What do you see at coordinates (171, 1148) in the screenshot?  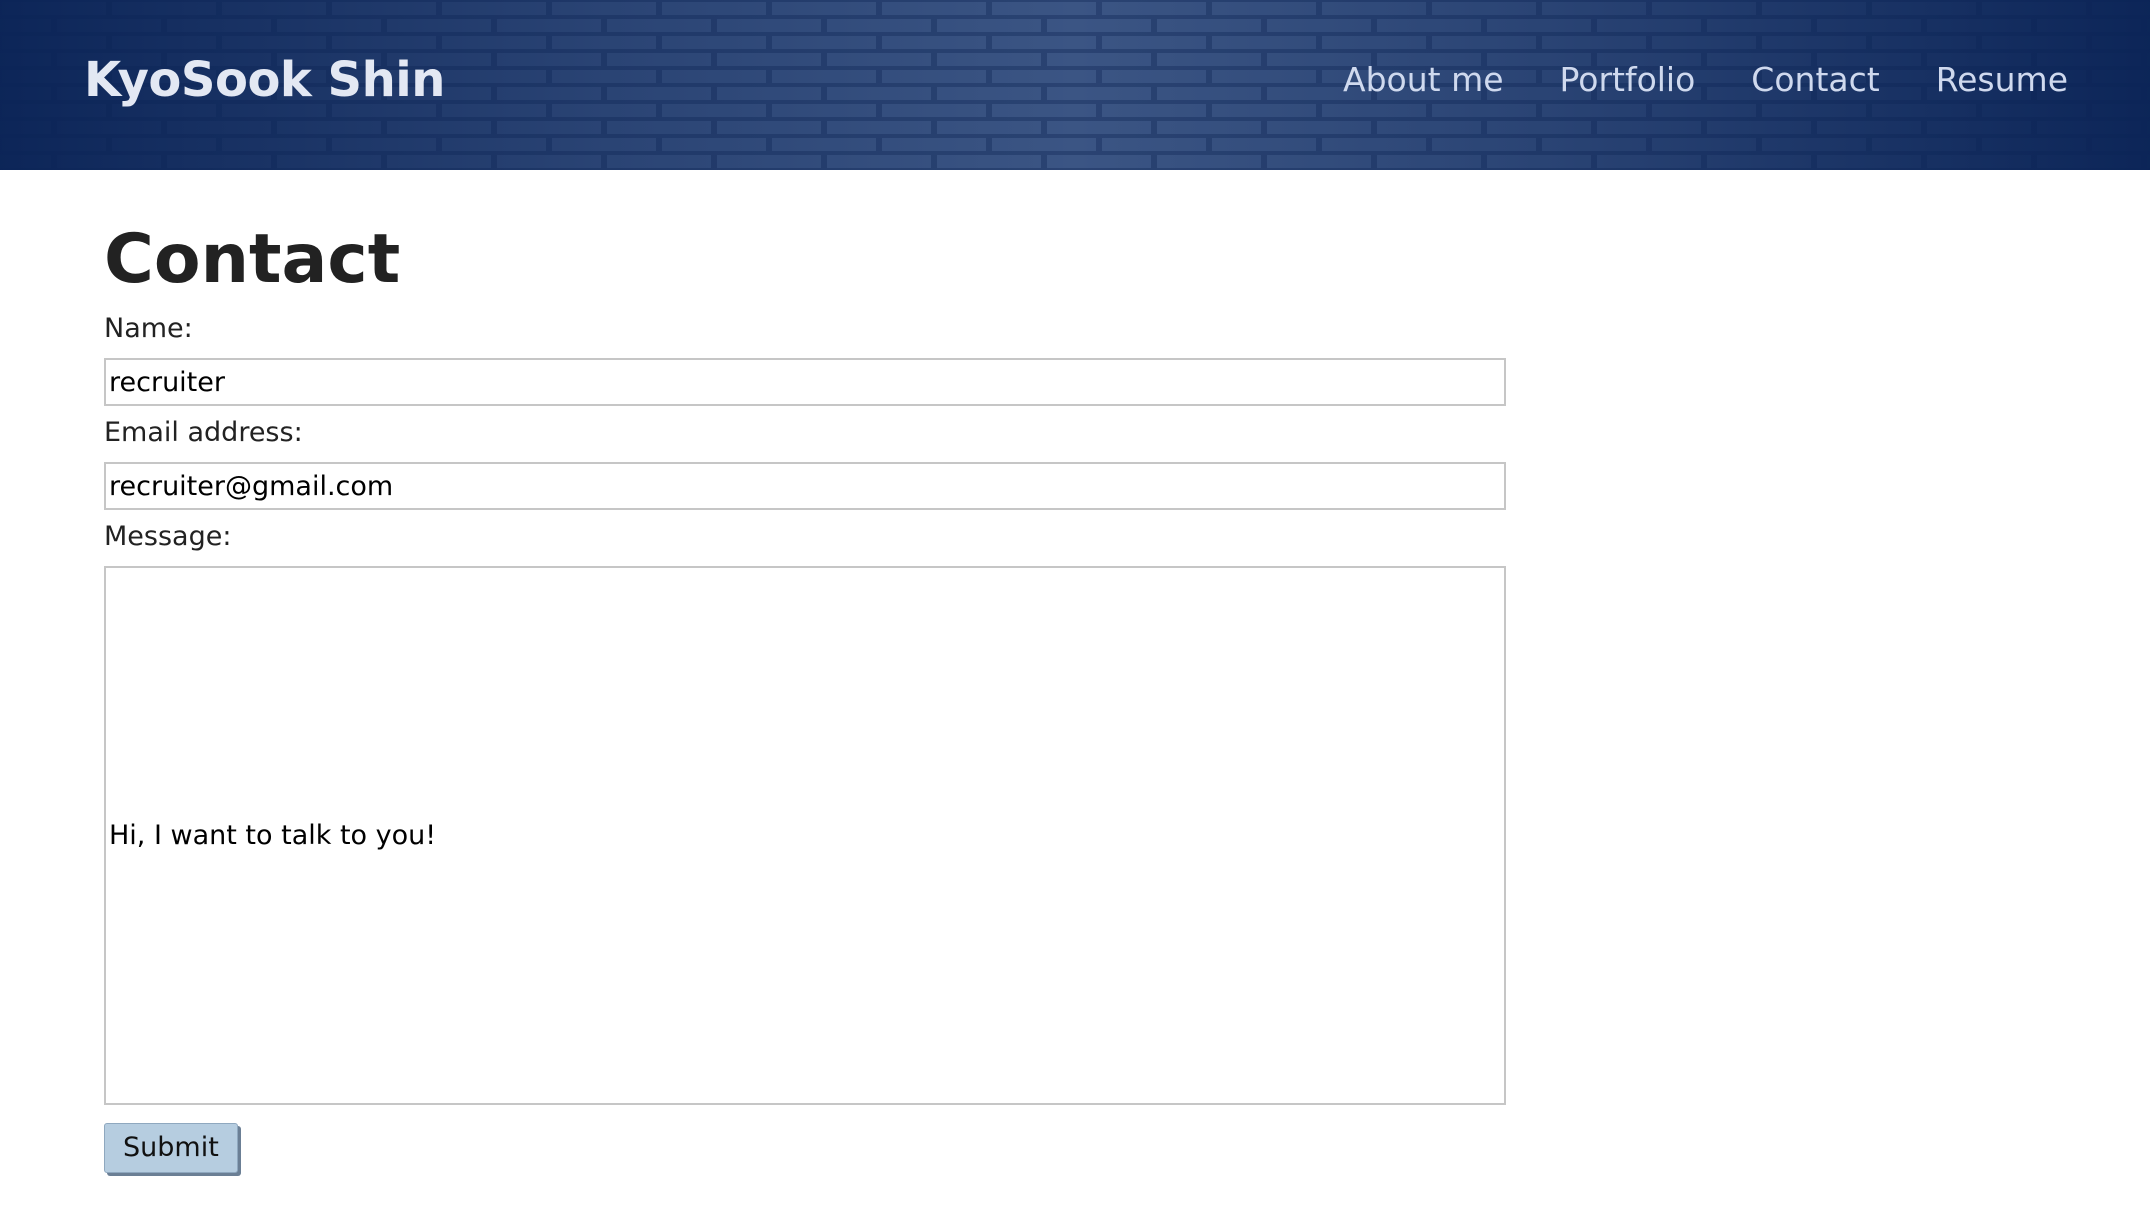 I see `submit-button: Submit` at bounding box center [171, 1148].